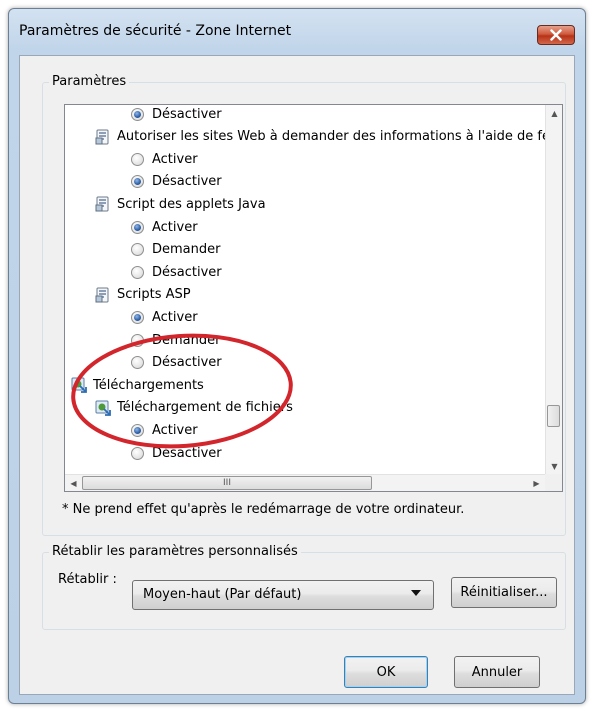  I want to click on scroll-up-arrow-icon: ▲, so click(554, 113).